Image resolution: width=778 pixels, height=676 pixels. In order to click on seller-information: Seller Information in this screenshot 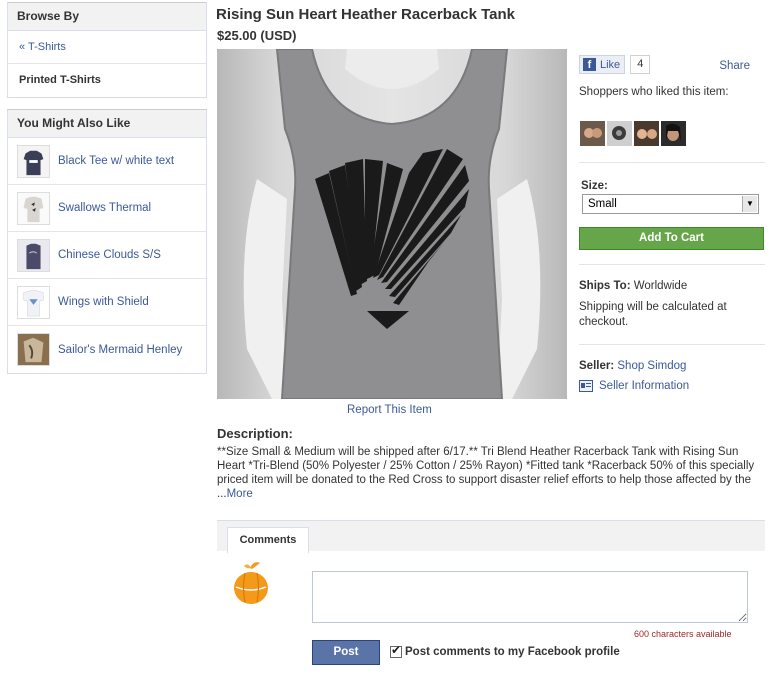, I will do `click(634, 386)`.